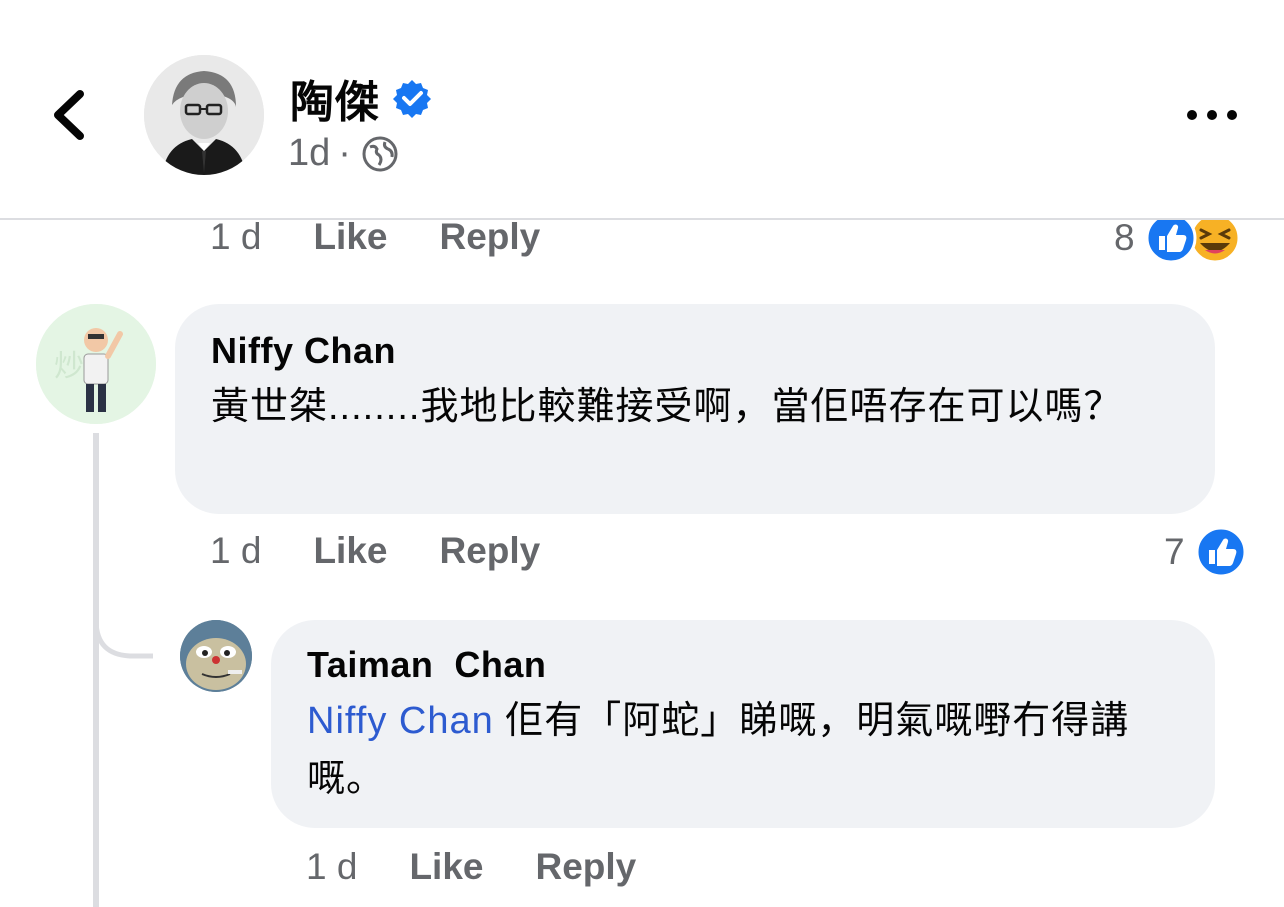 This screenshot has height=907, width=1284. What do you see at coordinates (743, 750) in the screenshot?
I see `comment-text: Niffy Chan 佢有「阿蛇」睇嘅，明氣嘅嘢冇得講嘅。` at bounding box center [743, 750].